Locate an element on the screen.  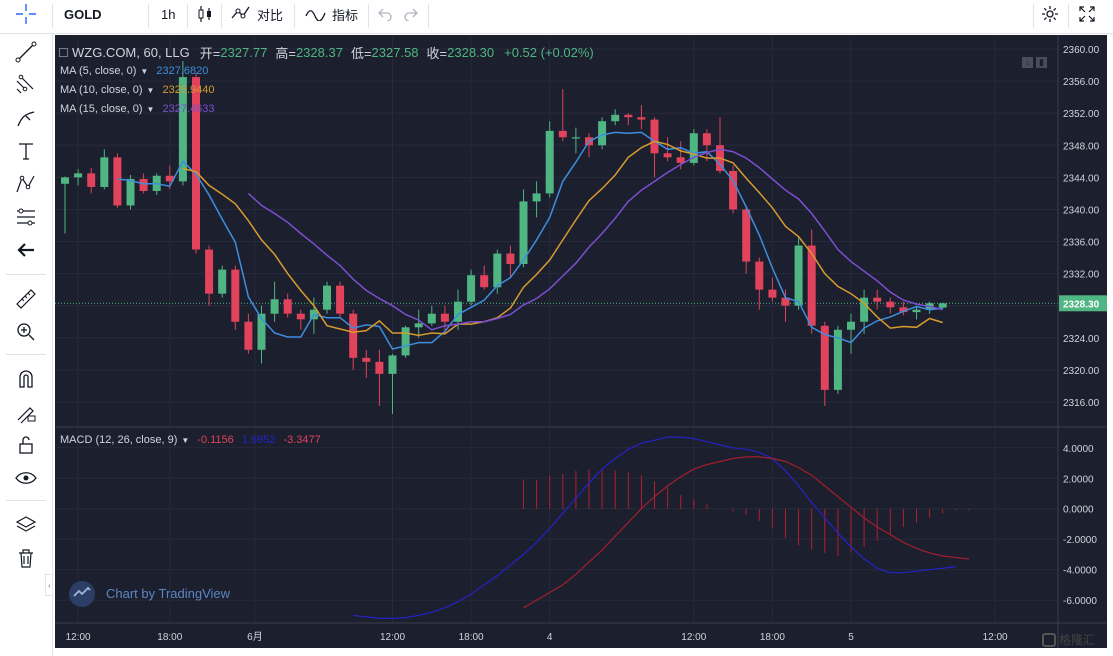
ma15-menu-icon: ▼ is located at coordinates (151, 109).